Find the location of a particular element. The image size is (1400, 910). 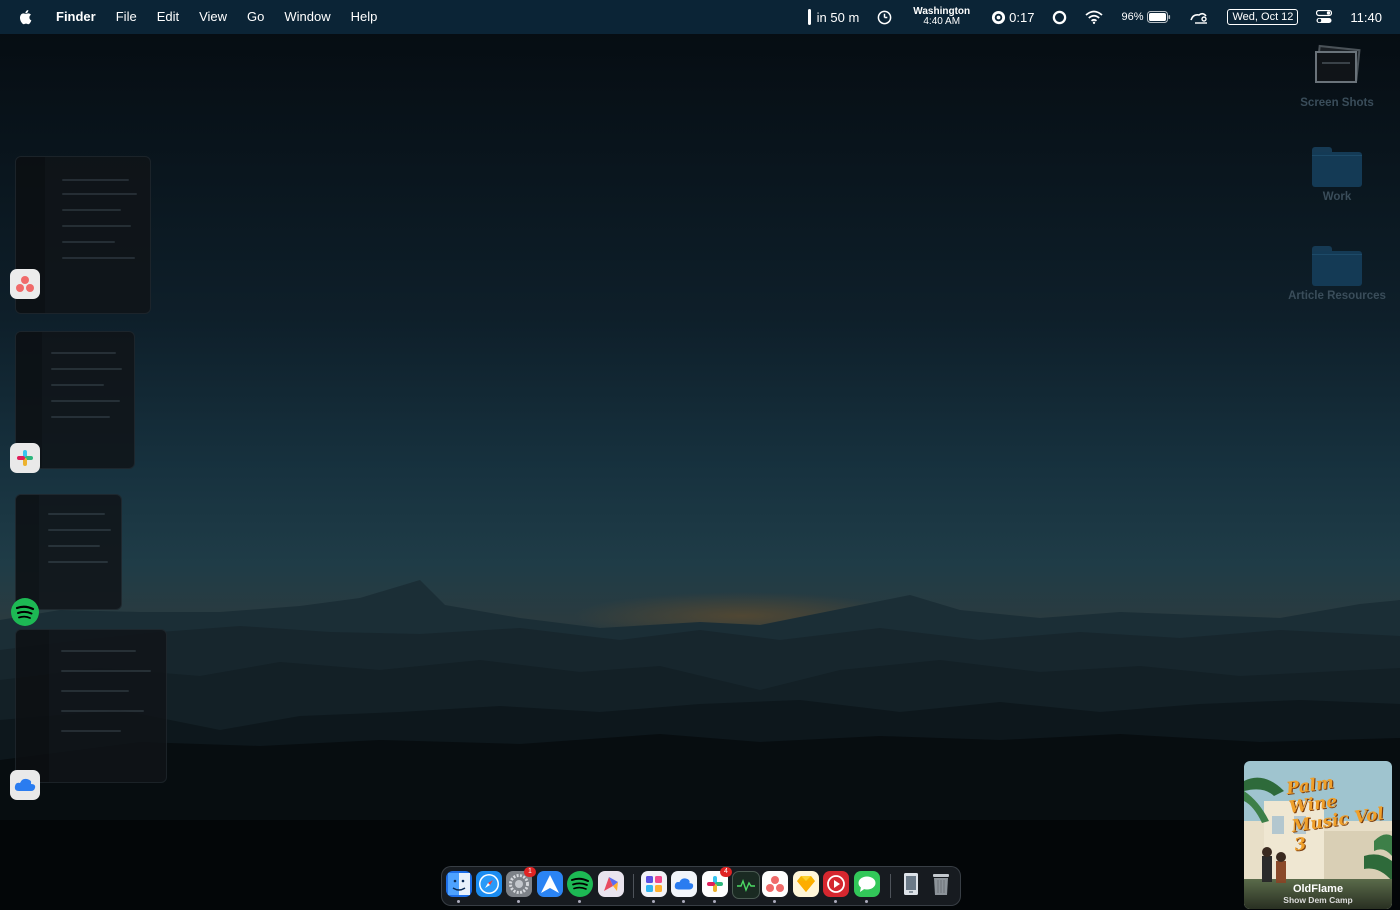

desktop-icon-article-resources: Article Resources is located at coordinates (1337, 274).